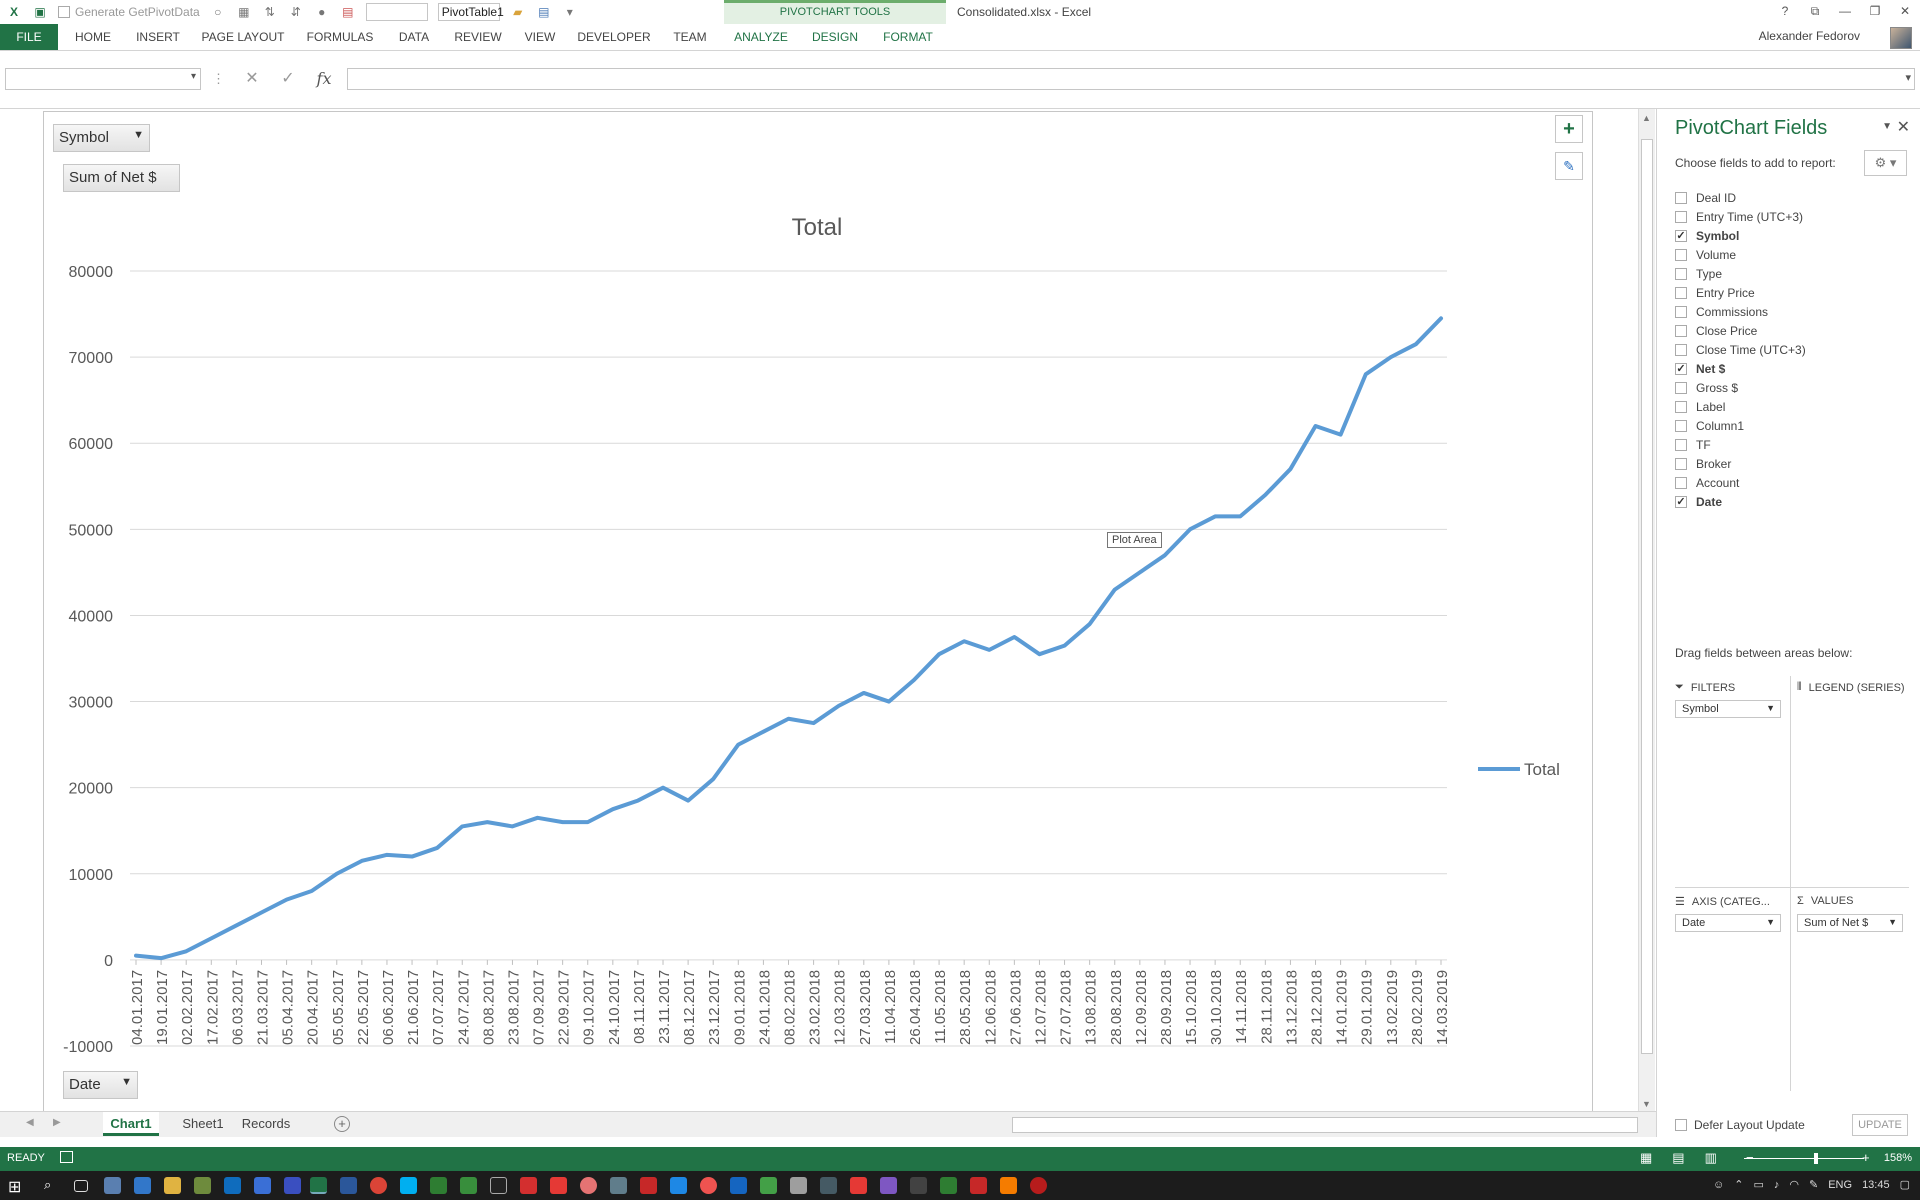 This screenshot has height=1200, width=1920. What do you see at coordinates (544, 12) in the screenshot?
I see `refresh-icon: ▤` at bounding box center [544, 12].